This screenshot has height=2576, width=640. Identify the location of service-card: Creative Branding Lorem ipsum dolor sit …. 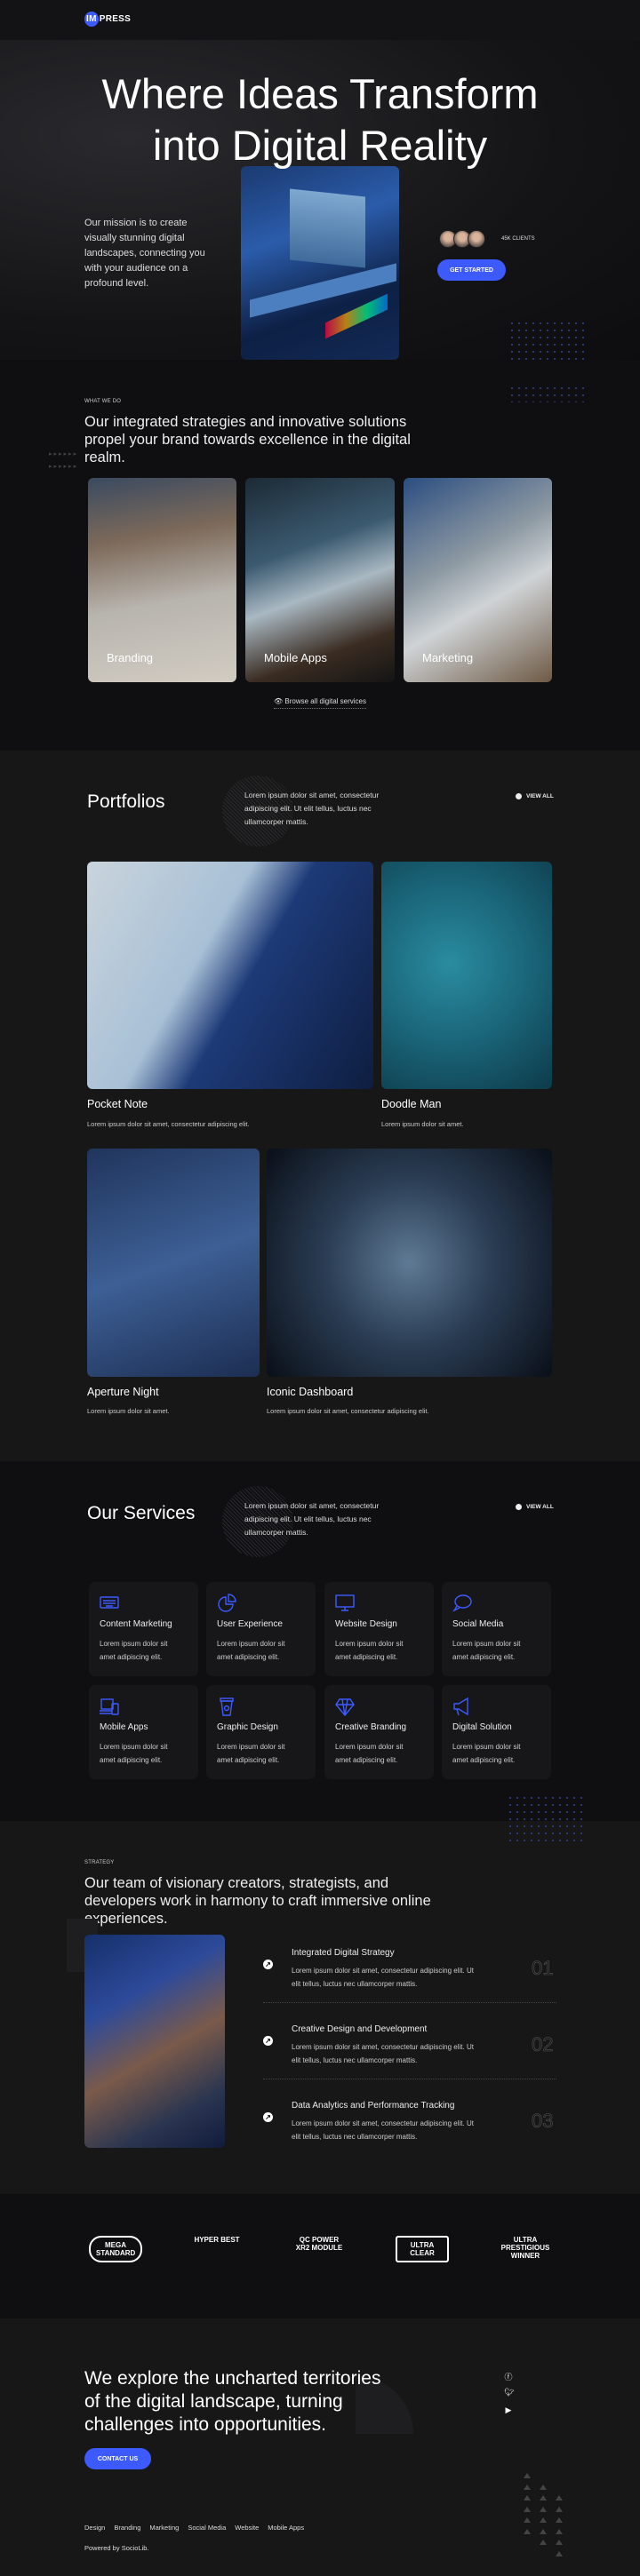
(379, 1732).